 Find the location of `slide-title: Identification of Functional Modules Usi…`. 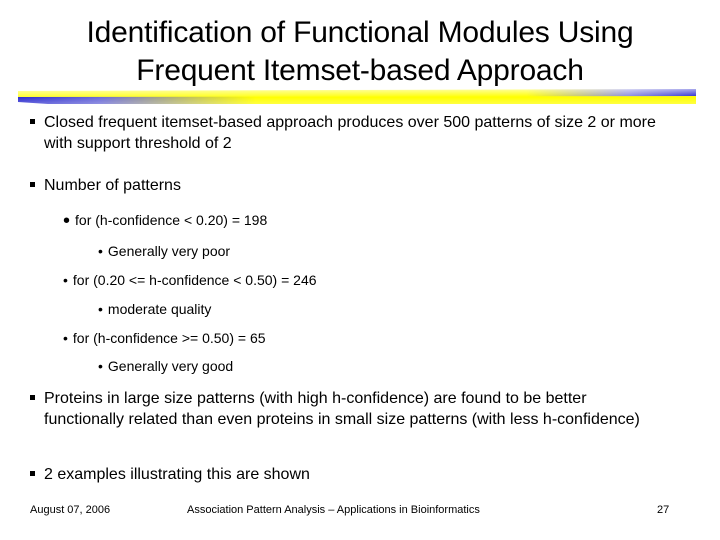

slide-title: Identification of Functional Modules Usi… is located at coordinates (360, 52).